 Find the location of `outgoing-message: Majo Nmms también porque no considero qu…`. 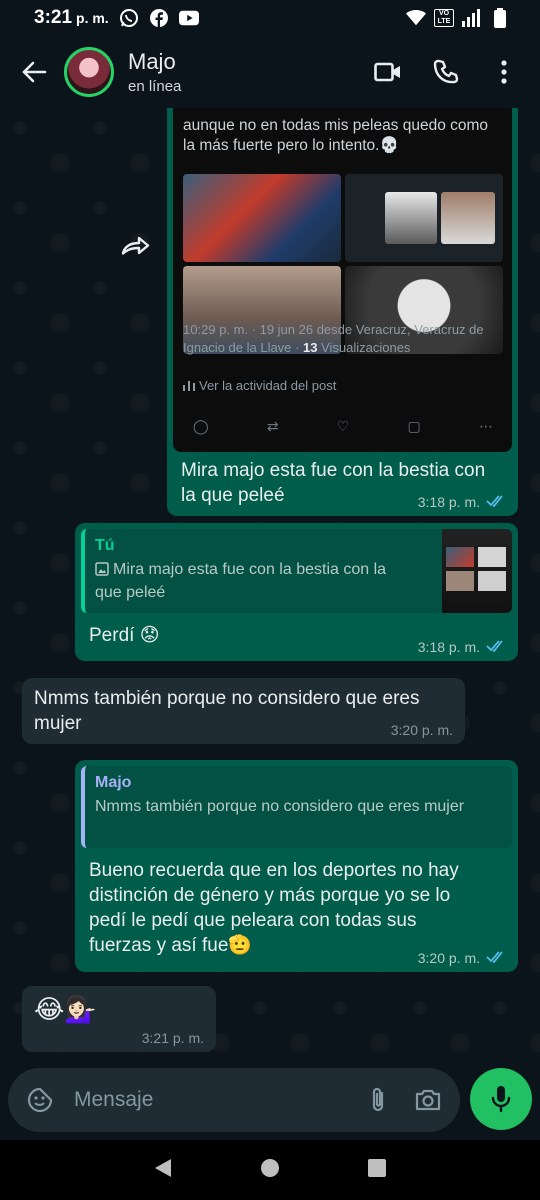

outgoing-message: Majo Nmms también porque no considero qu… is located at coordinates (296, 866).